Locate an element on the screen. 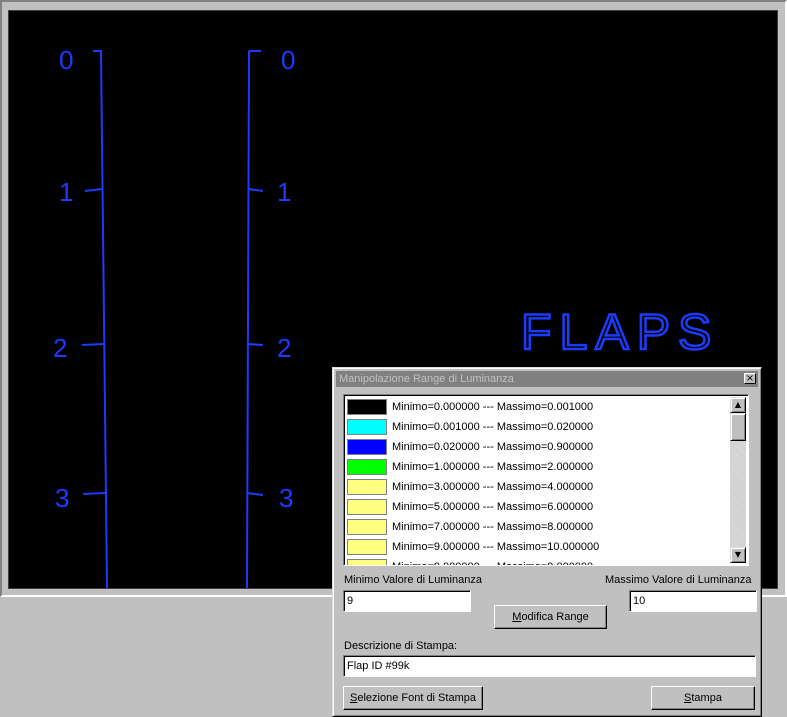 The height and width of the screenshot is (717, 787). right-label-3: 3 is located at coordinates (286, 498).